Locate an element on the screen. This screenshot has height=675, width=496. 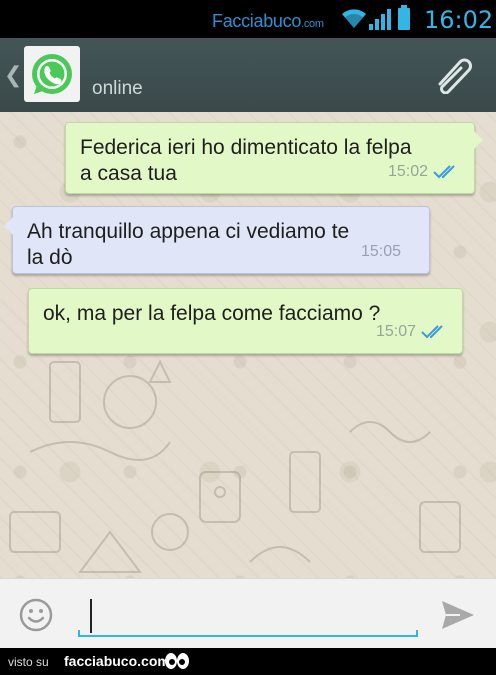
message-input-field is located at coordinates (248, 617).